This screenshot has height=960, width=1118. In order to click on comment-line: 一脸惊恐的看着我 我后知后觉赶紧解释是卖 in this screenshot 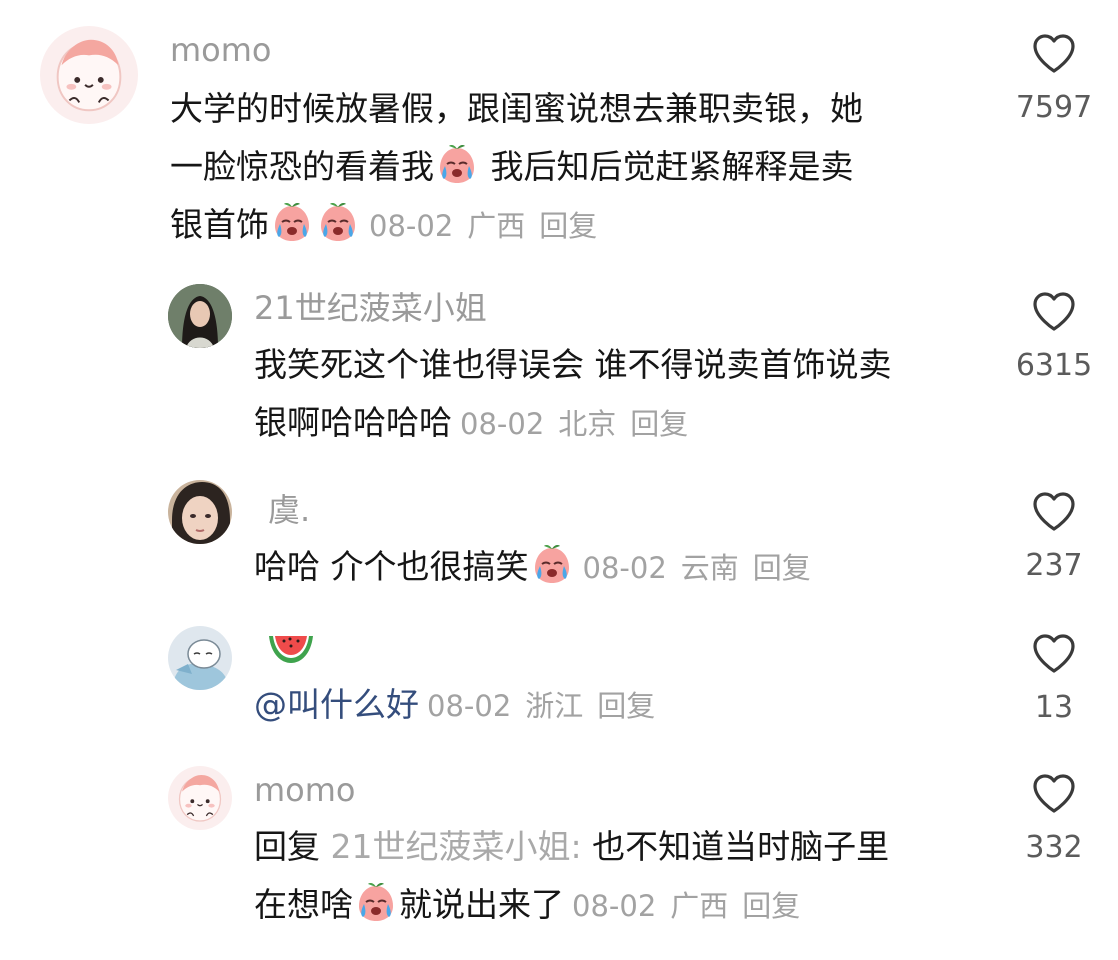, I will do `click(516, 167)`.